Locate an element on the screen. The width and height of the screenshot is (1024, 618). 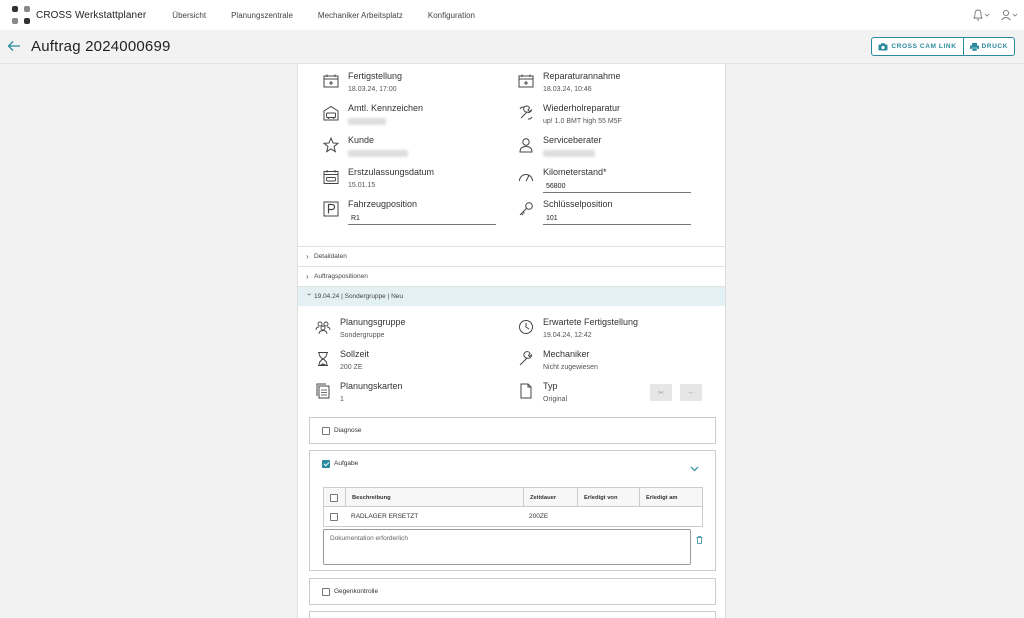
back-arrow-icon is located at coordinates (14, 48).